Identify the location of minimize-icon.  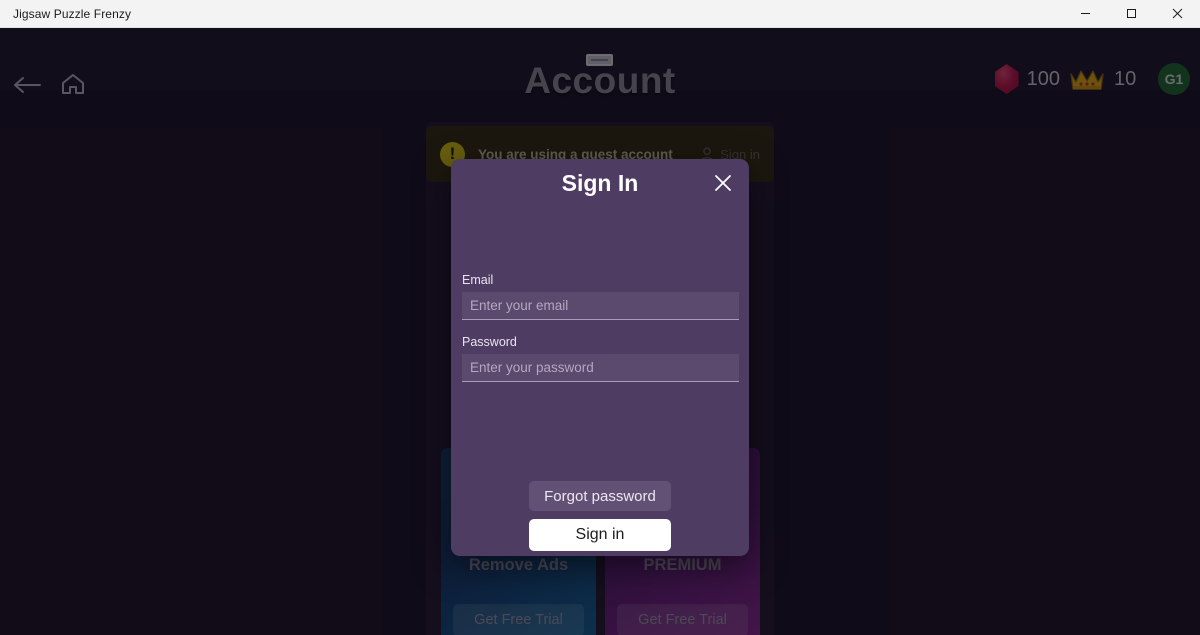
(1085, 14).